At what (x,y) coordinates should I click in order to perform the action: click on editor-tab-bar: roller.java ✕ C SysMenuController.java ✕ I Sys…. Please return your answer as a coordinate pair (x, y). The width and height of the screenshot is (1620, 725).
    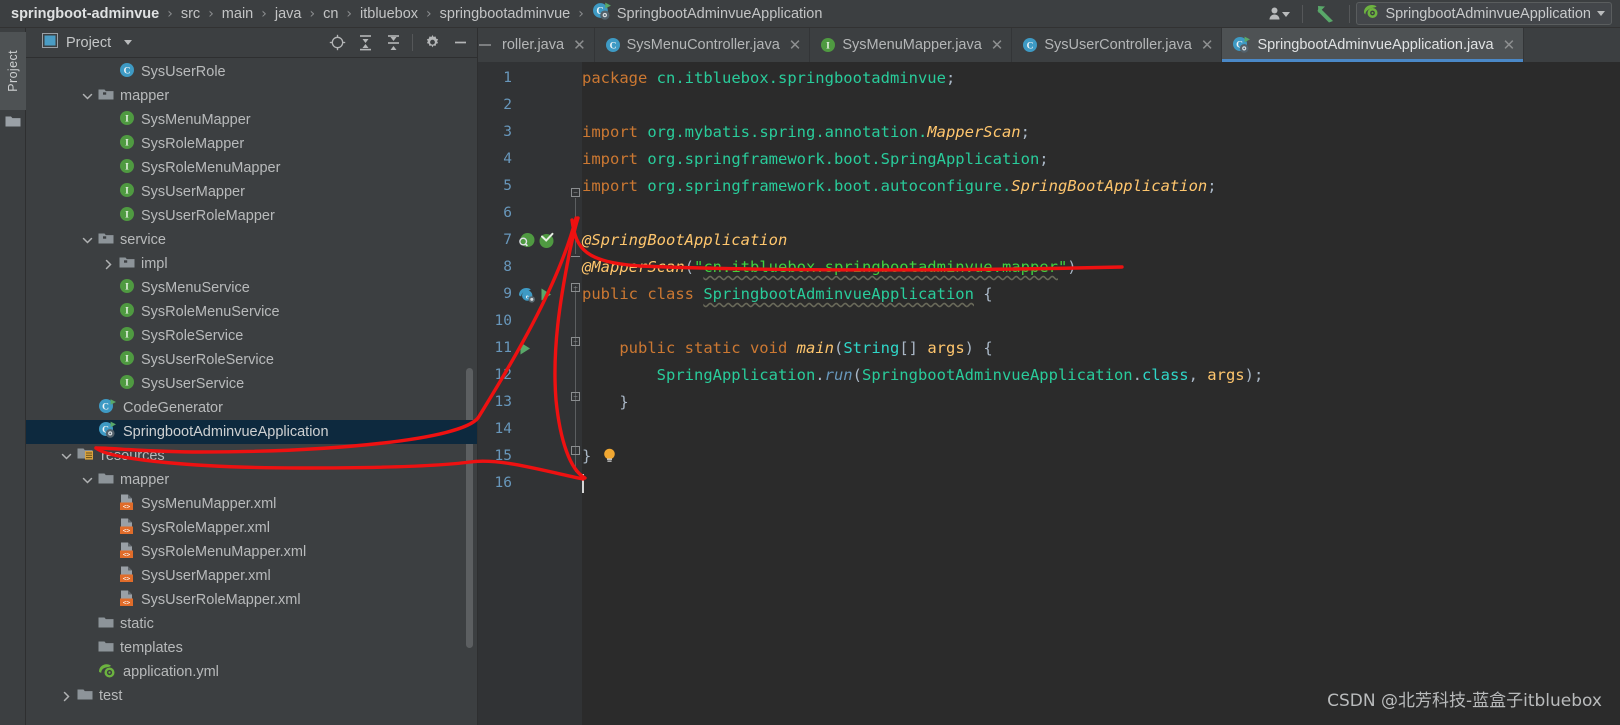
    Looking at the image, I should click on (1049, 45).